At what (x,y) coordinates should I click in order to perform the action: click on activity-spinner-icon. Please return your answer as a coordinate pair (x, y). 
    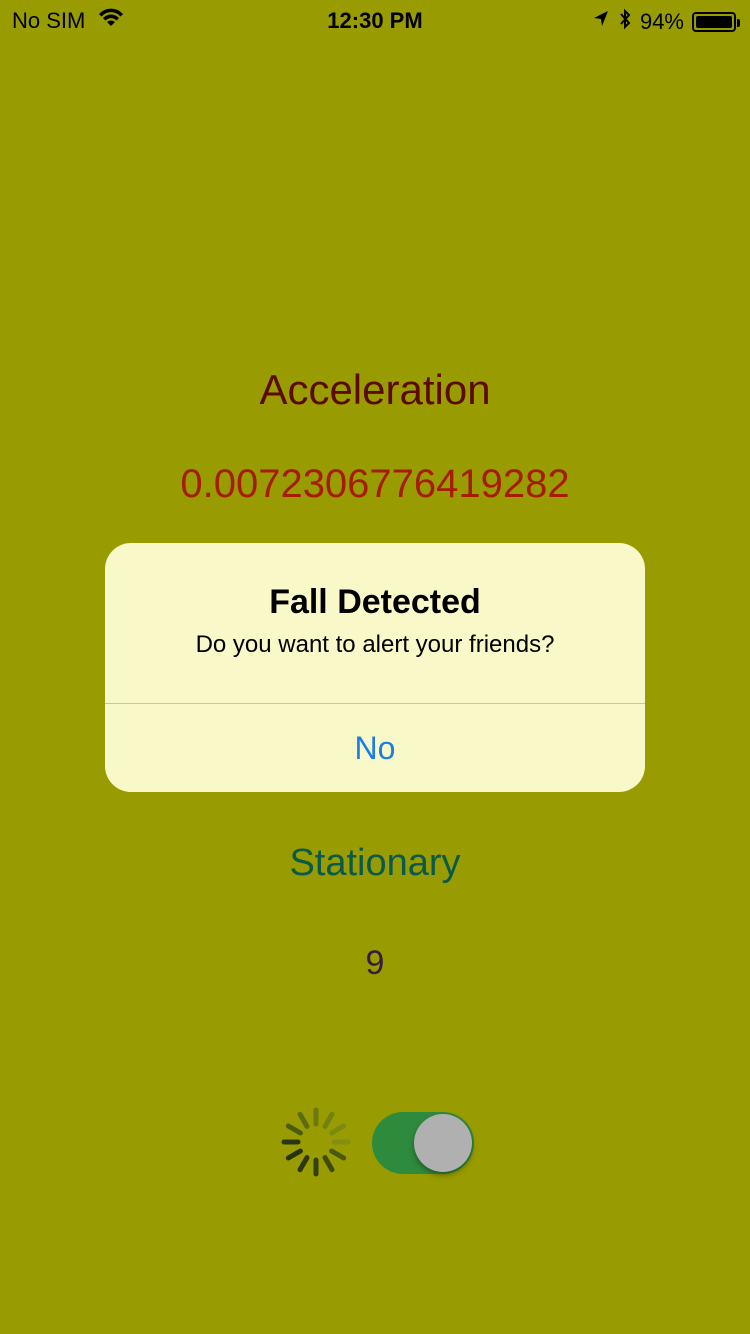
    Looking at the image, I should click on (316, 1142).